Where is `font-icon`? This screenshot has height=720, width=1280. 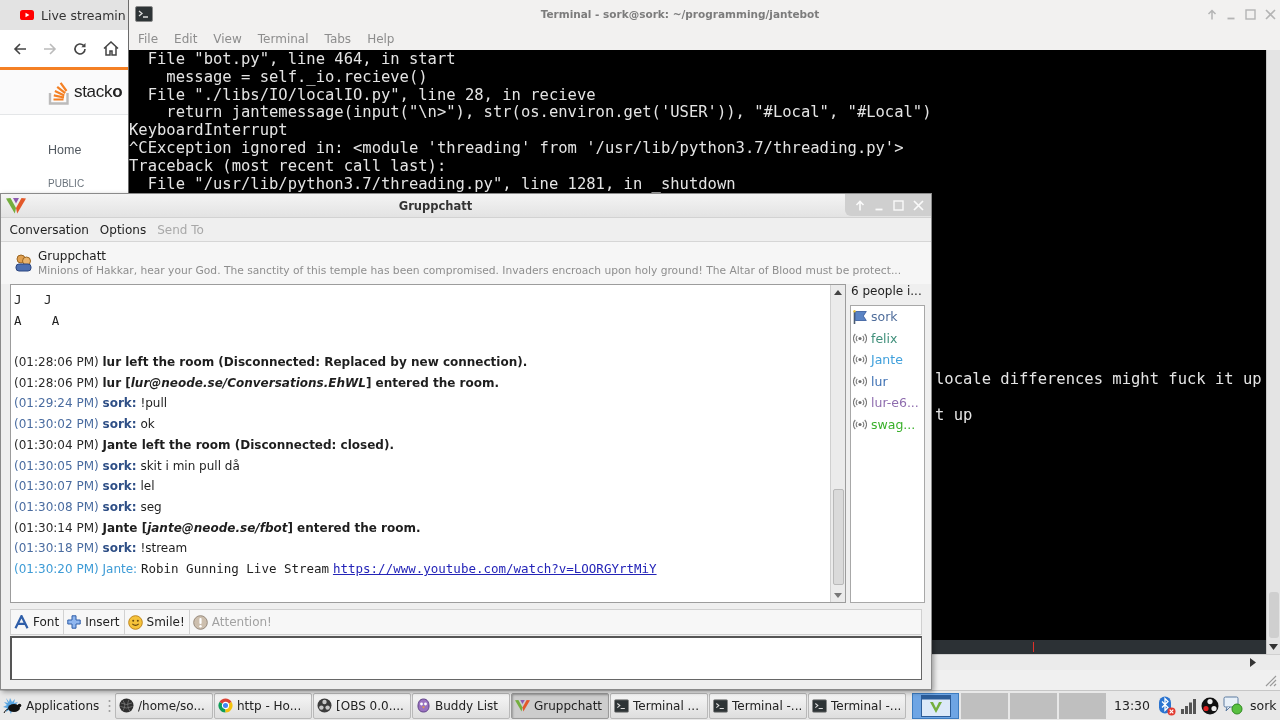 font-icon is located at coordinates (21, 622).